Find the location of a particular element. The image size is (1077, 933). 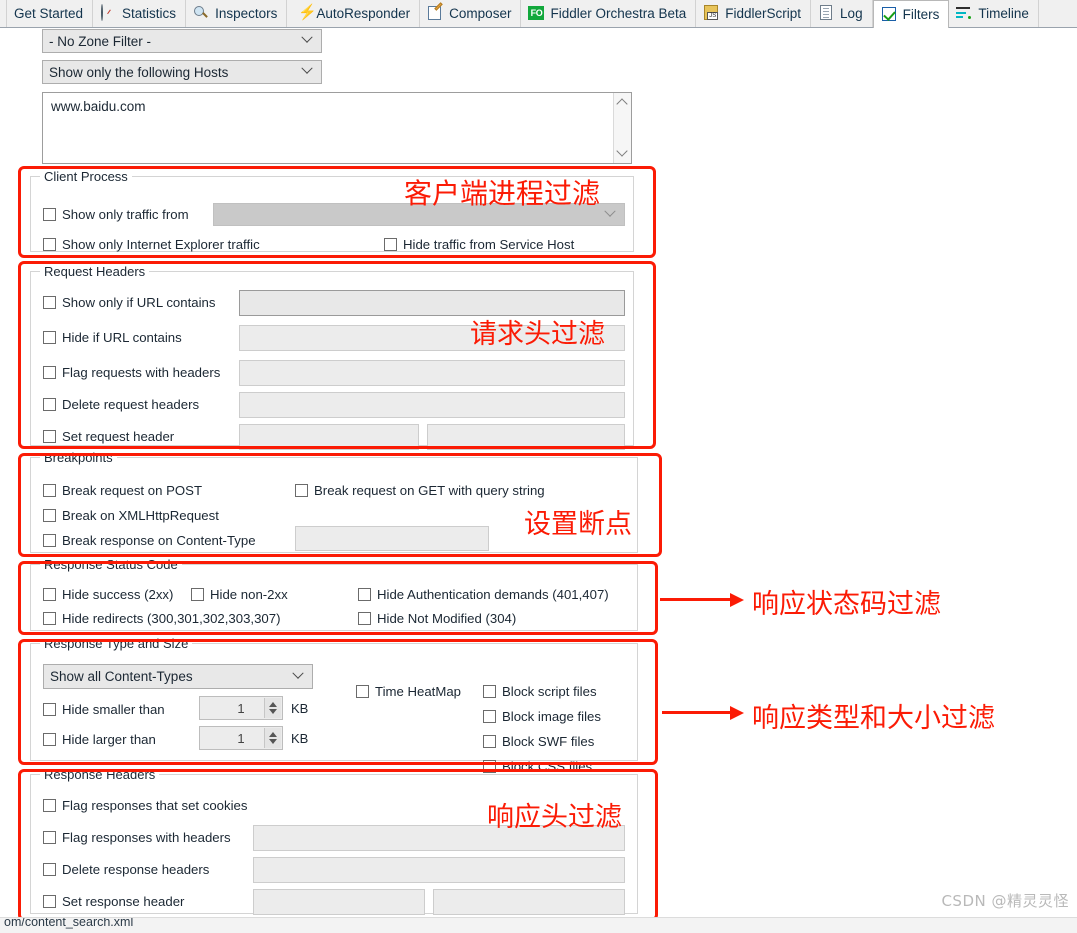

checkbox-block-image-files: Block image files is located at coordinates (542, 716).